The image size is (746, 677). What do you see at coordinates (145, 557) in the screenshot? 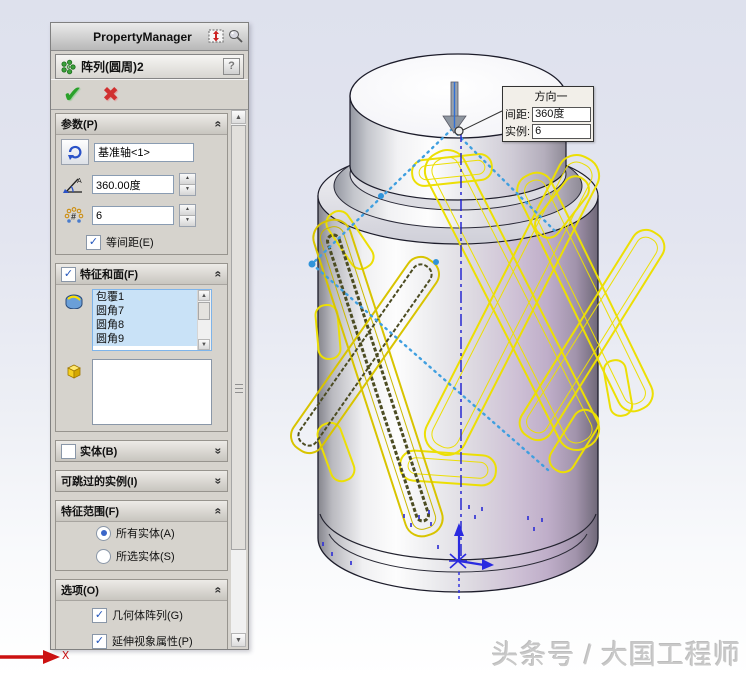
I see `selected-bodies-label: 所选实体(S)` at bounding box center [145, 557].